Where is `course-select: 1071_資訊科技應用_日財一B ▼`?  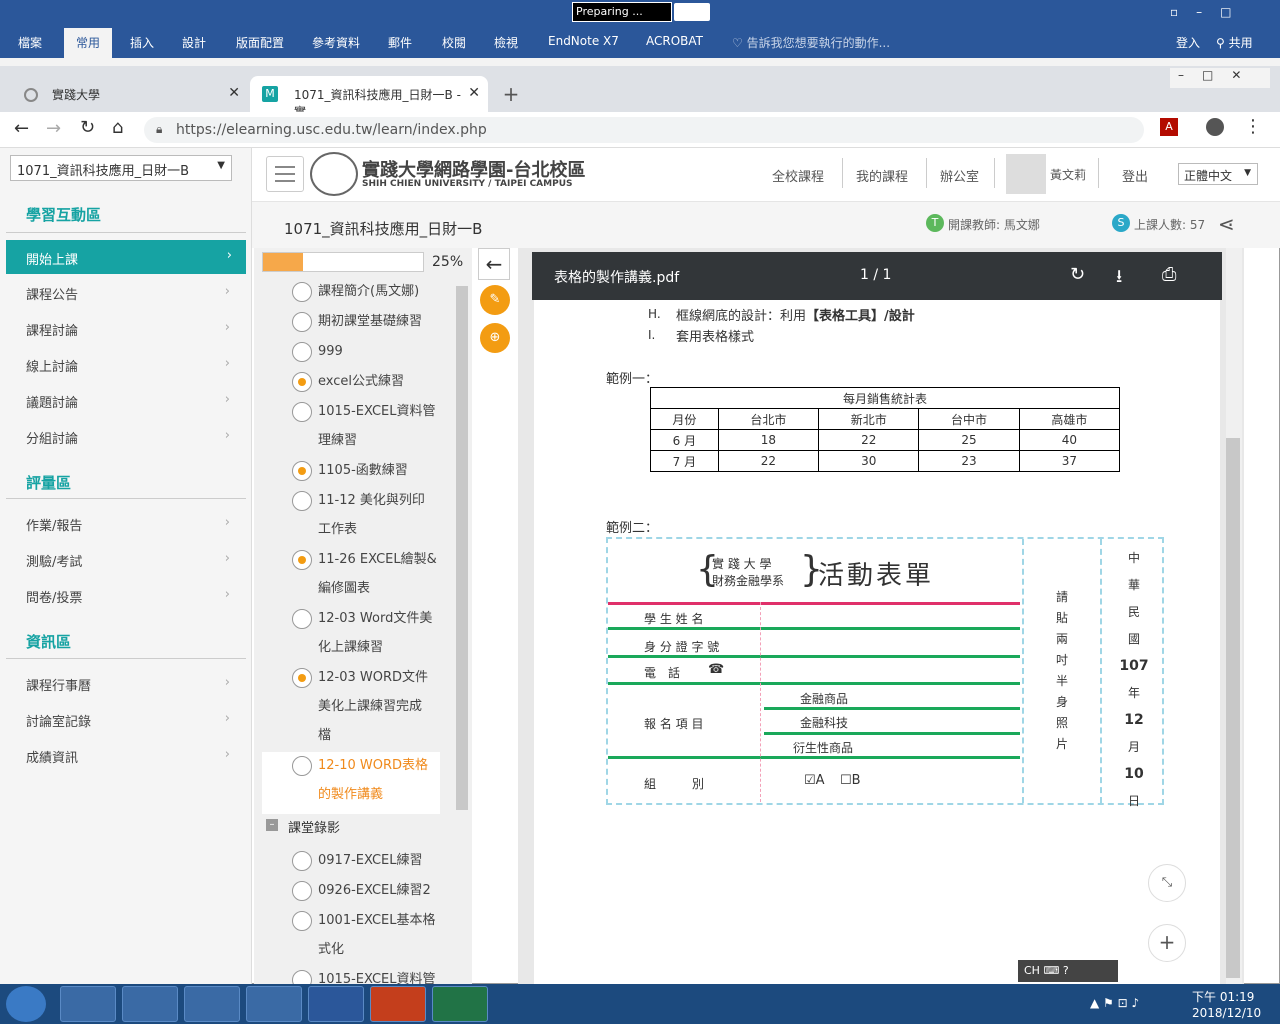
course-select: 1071_資訊科技應用_日財一B ▼ is located at coordinates (121, 168).